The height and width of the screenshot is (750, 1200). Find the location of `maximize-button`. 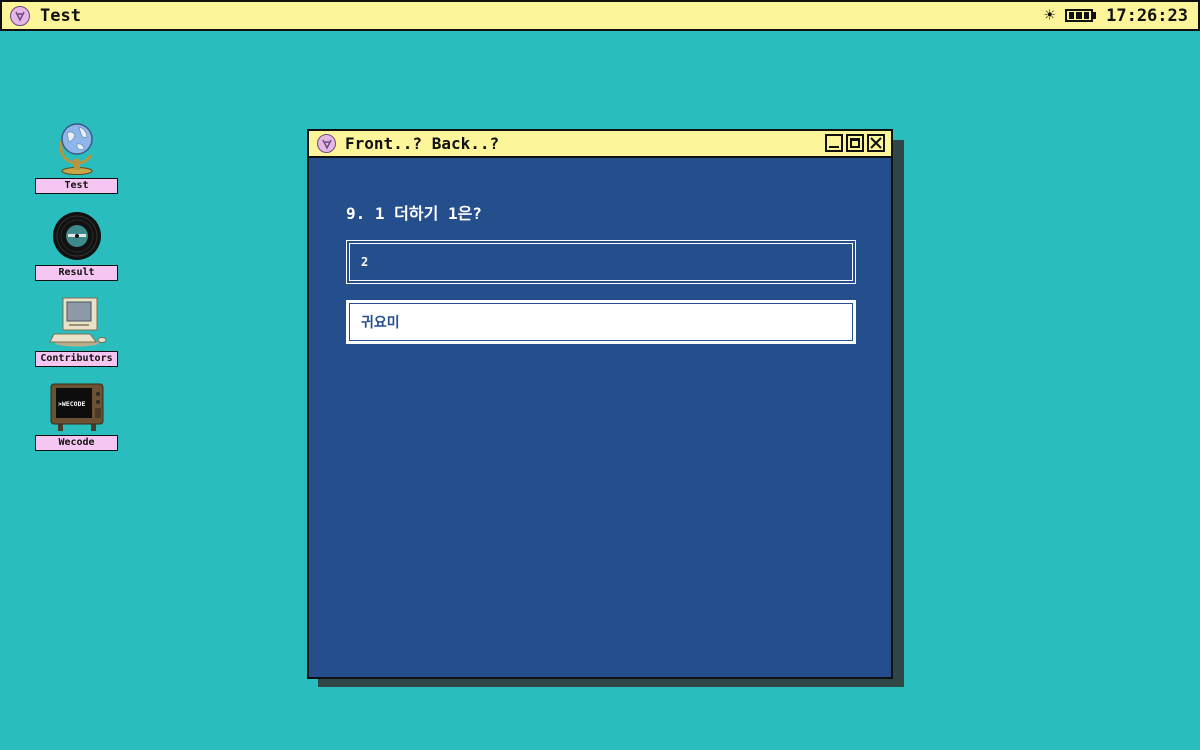

maximize-button is located at coordinates (855, 143).